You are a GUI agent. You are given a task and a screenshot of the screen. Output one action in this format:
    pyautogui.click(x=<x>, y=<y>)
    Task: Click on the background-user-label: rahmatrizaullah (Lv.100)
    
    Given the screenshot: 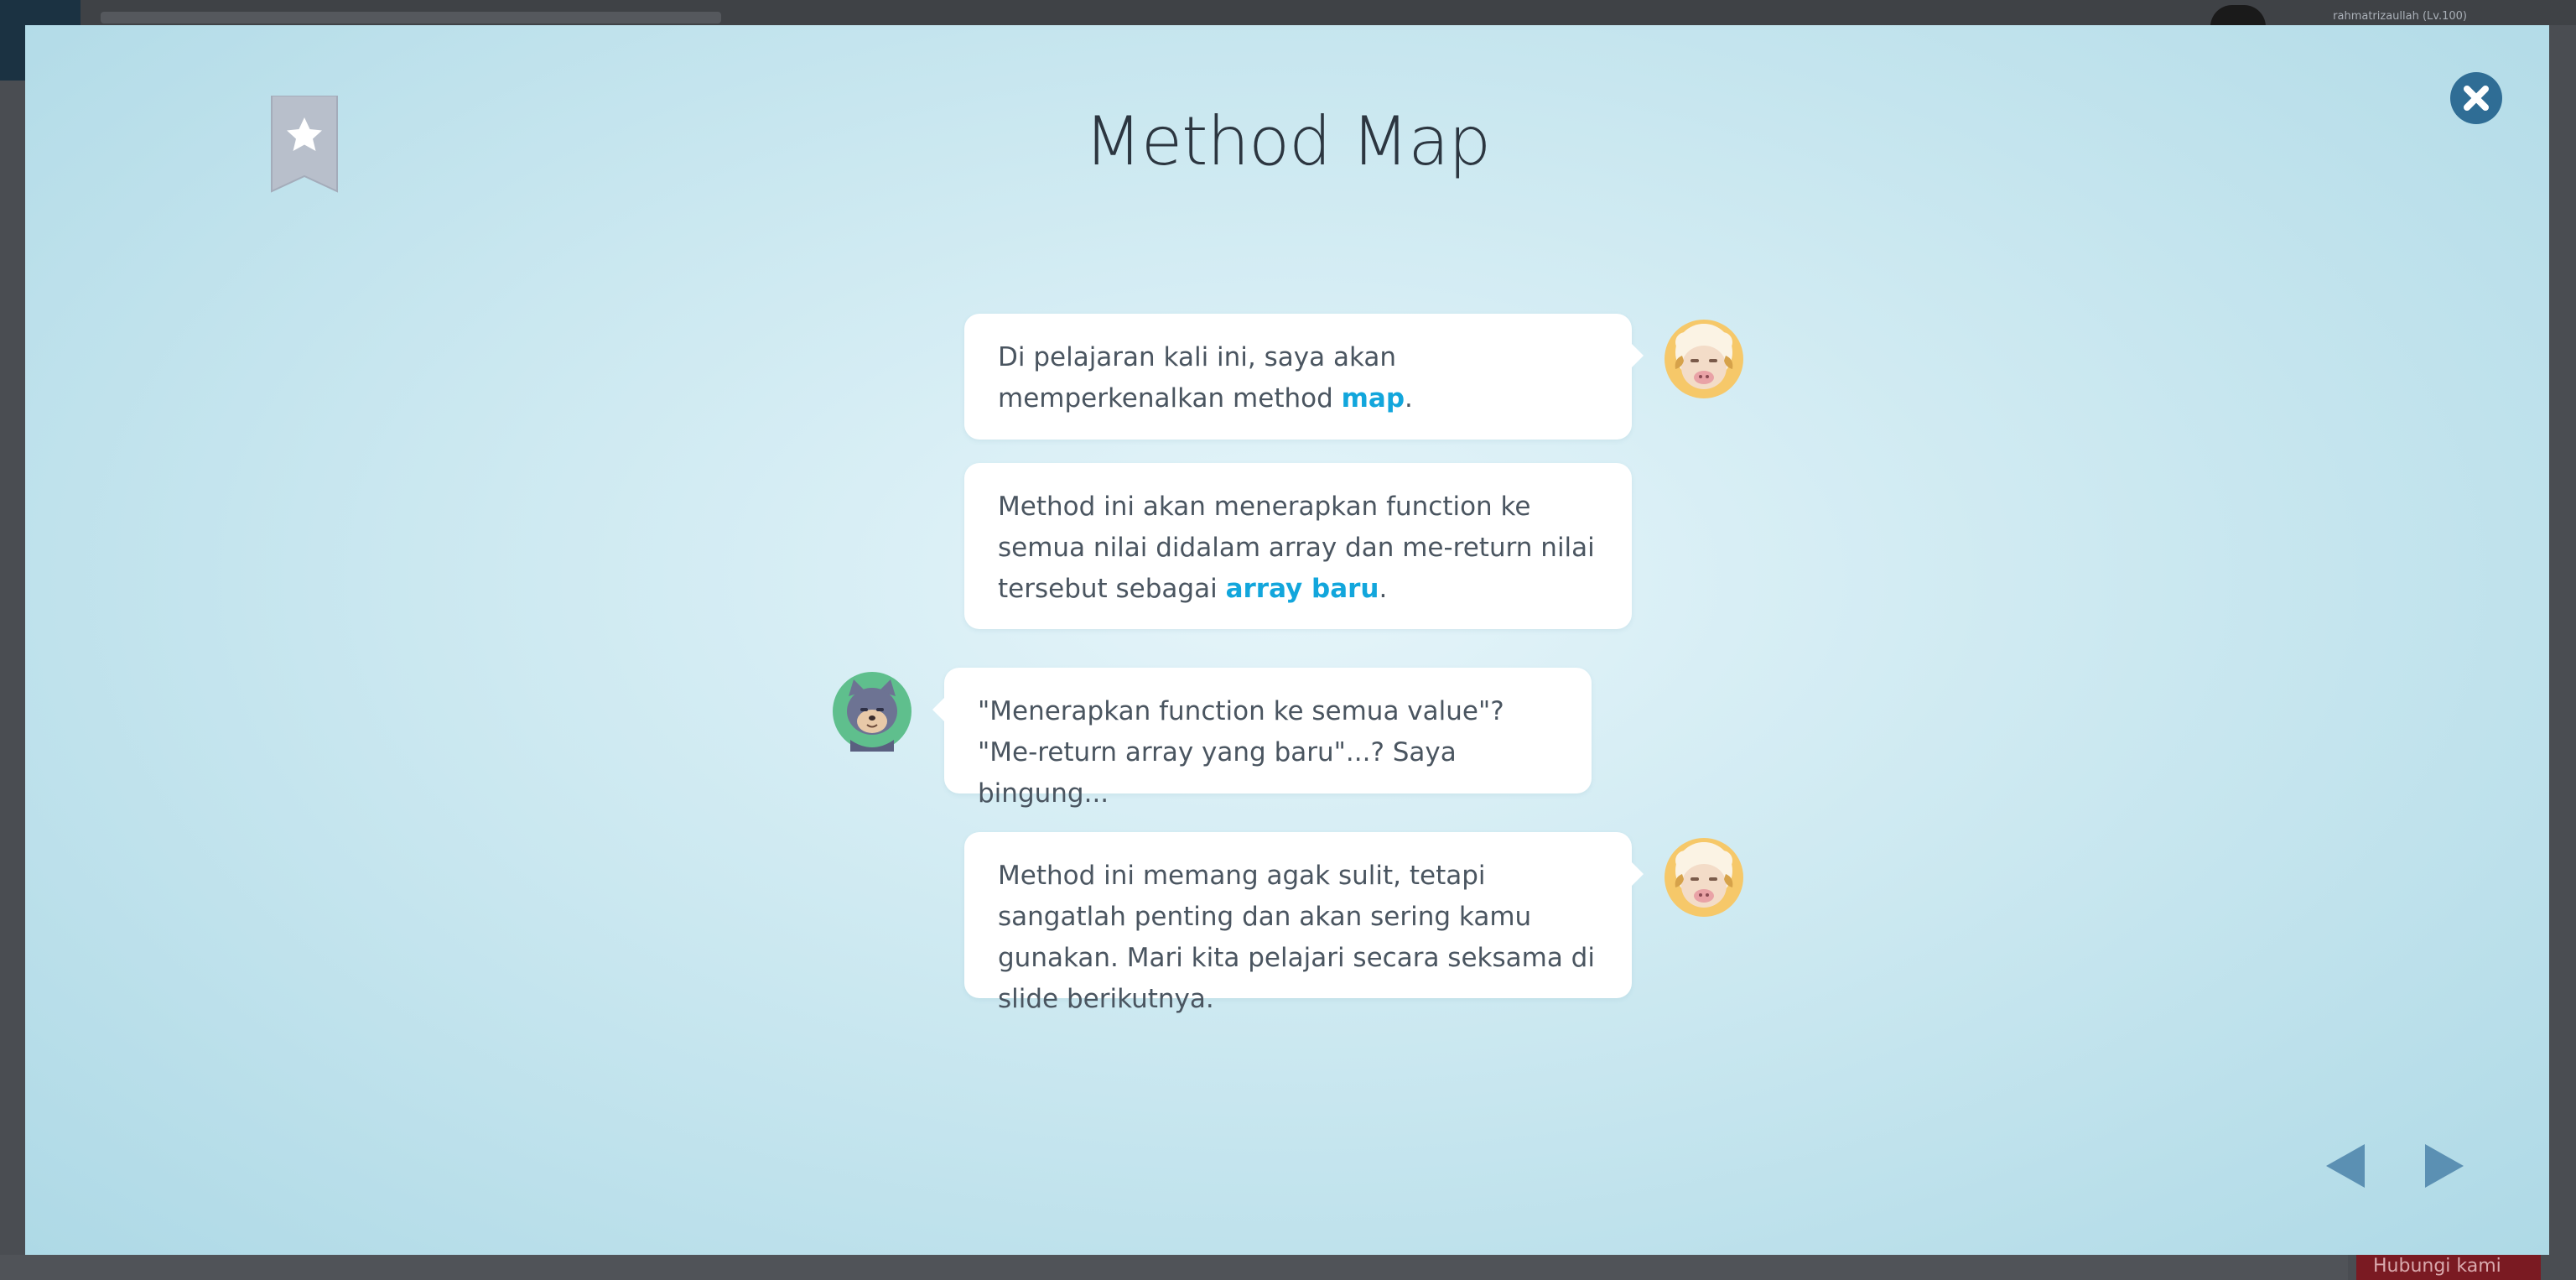 What is the action you would take?
    pyautogui.click(x=2400, y=16)
    